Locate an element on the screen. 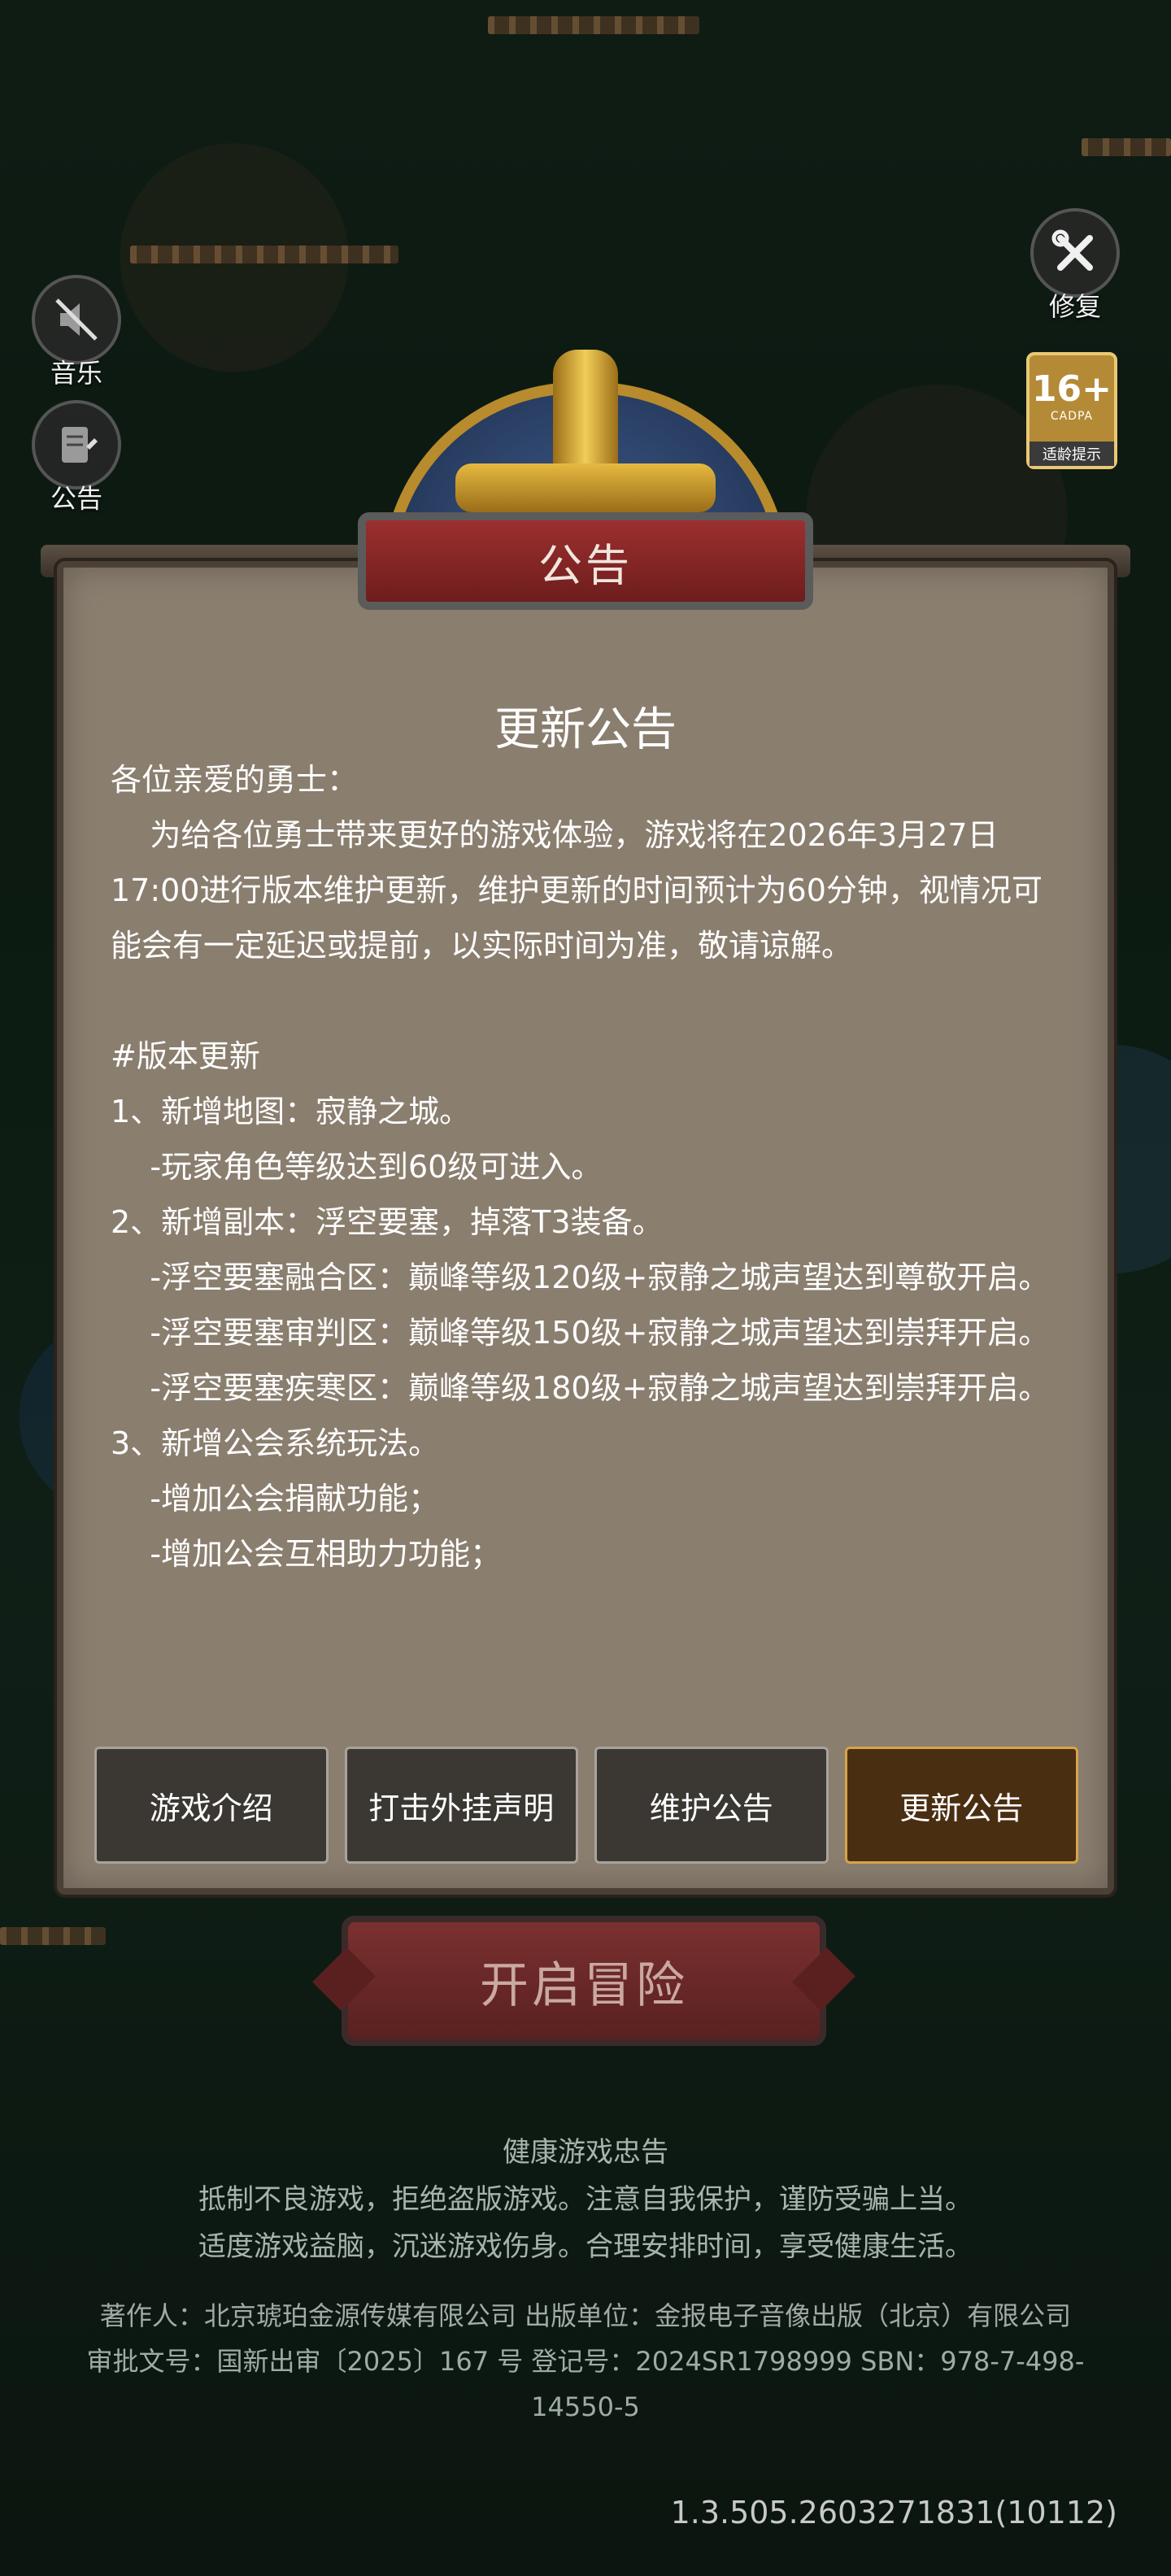 The height and width of the screenshot is (2576, 1171). wrench-screwdriver-icon is located at coordinates (1075, 253).